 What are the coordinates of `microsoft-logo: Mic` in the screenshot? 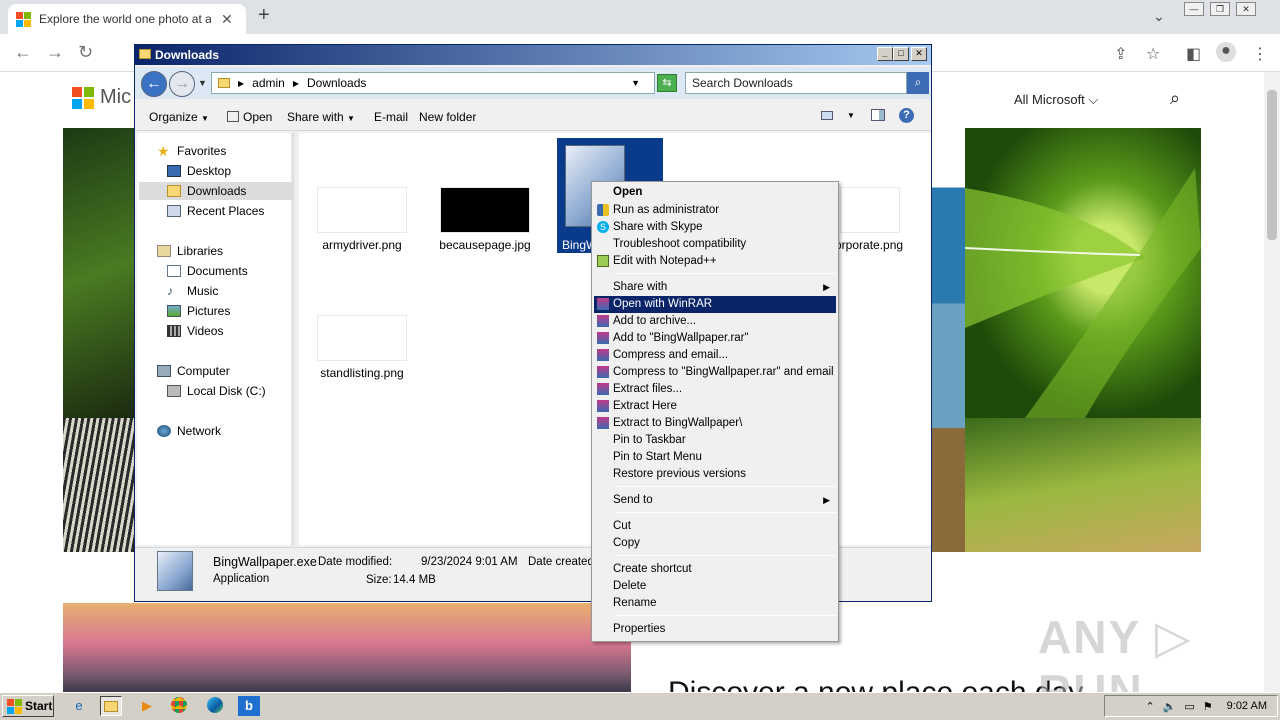 It's located at (101, 97).